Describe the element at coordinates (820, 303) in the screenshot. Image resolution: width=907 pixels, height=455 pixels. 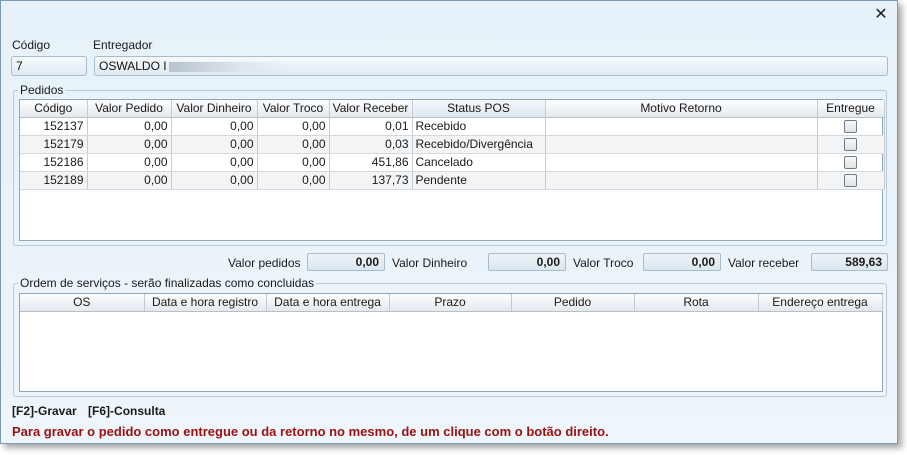
I see `col-endereco-entrega: Endereço entrega` at that location.